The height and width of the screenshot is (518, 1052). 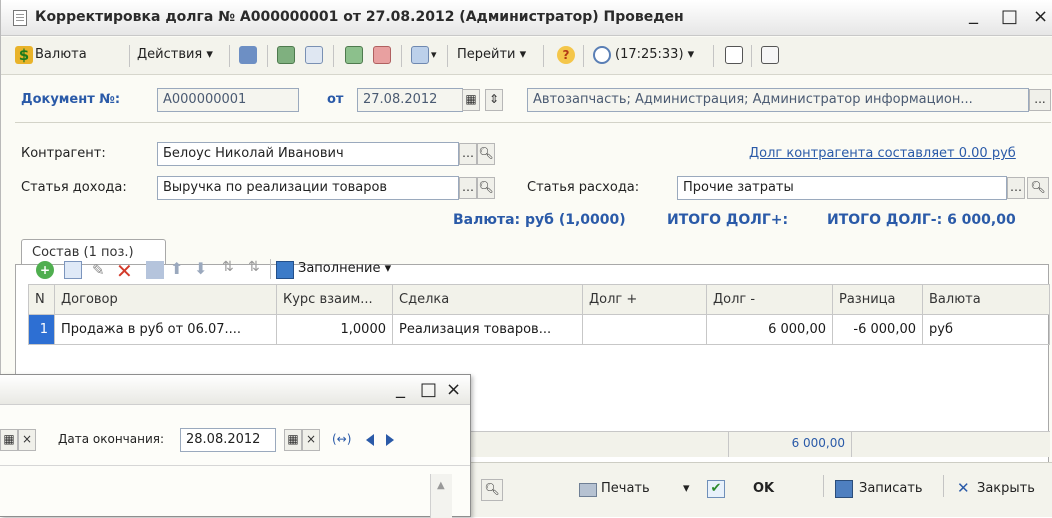 What do you see at coordinates (602, 55) in the screenshot?
I see `clock-icon` at bounding box center [602, 55].